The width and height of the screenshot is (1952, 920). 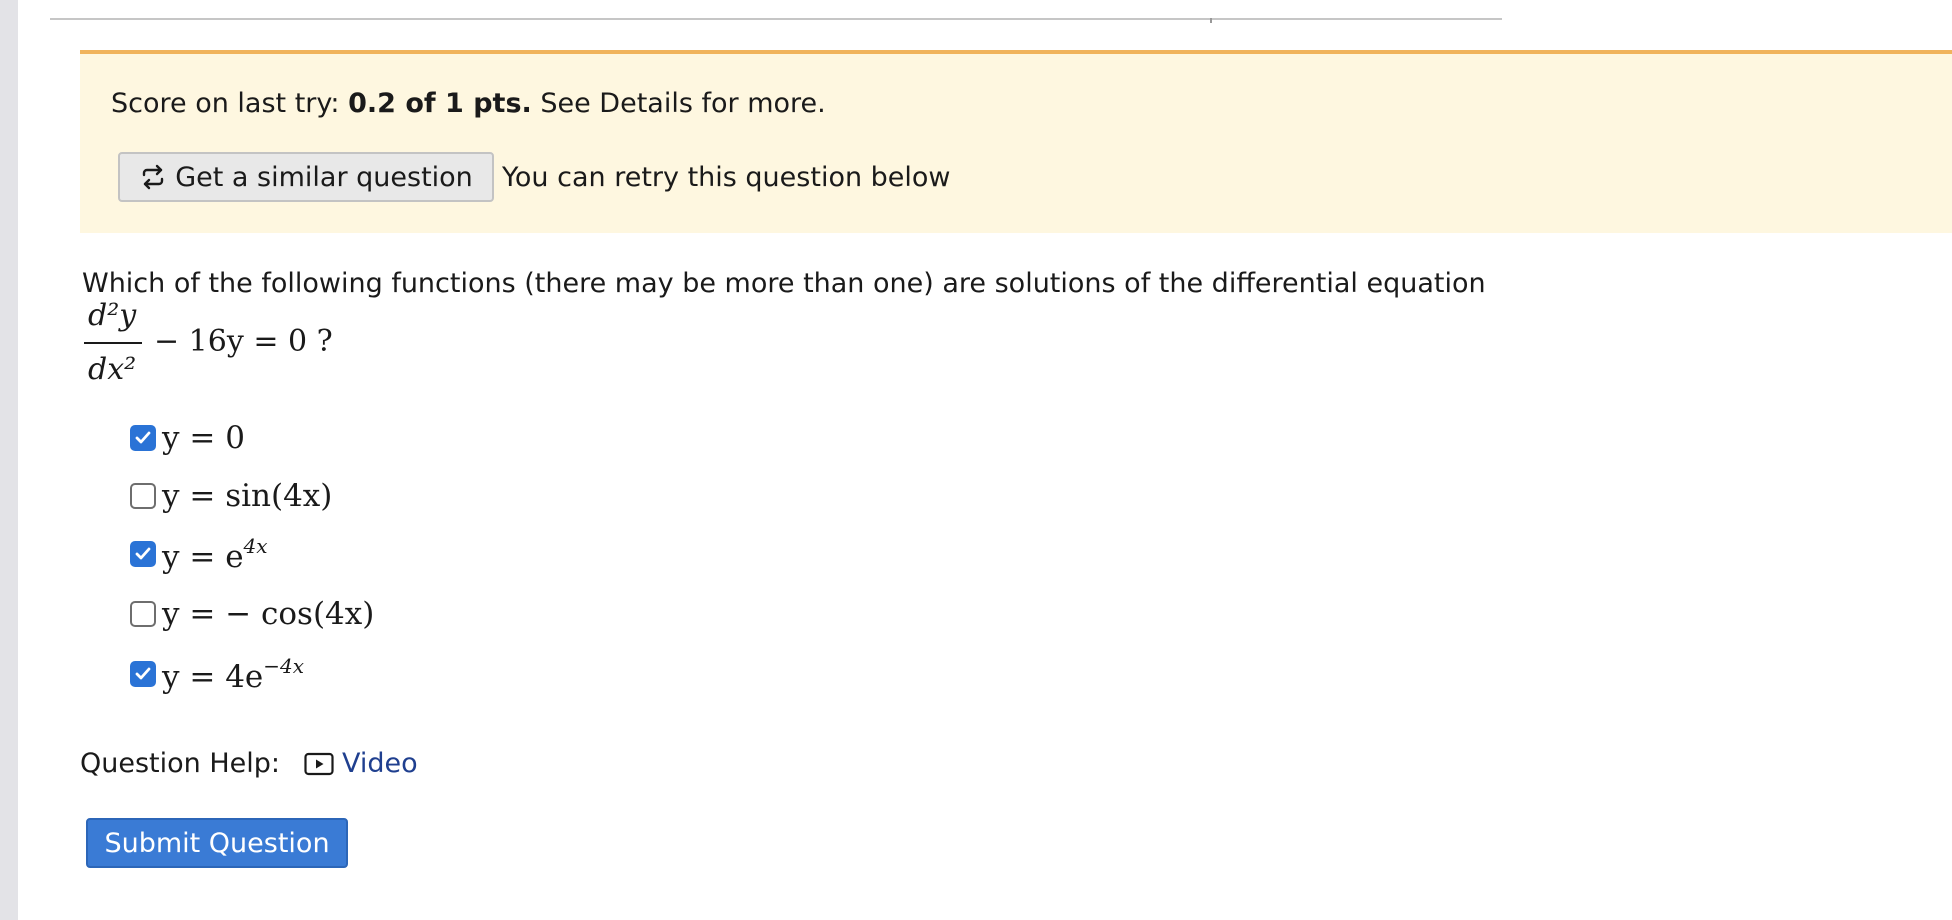 I want to click on top-divider, so click(x=776, y=20).